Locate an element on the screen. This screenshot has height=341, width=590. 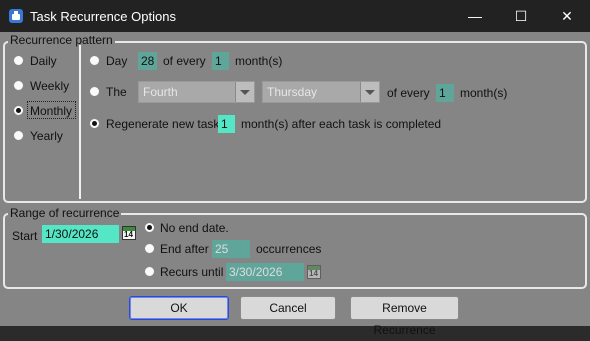
start-label: Start is located at coordinates (25, 236).